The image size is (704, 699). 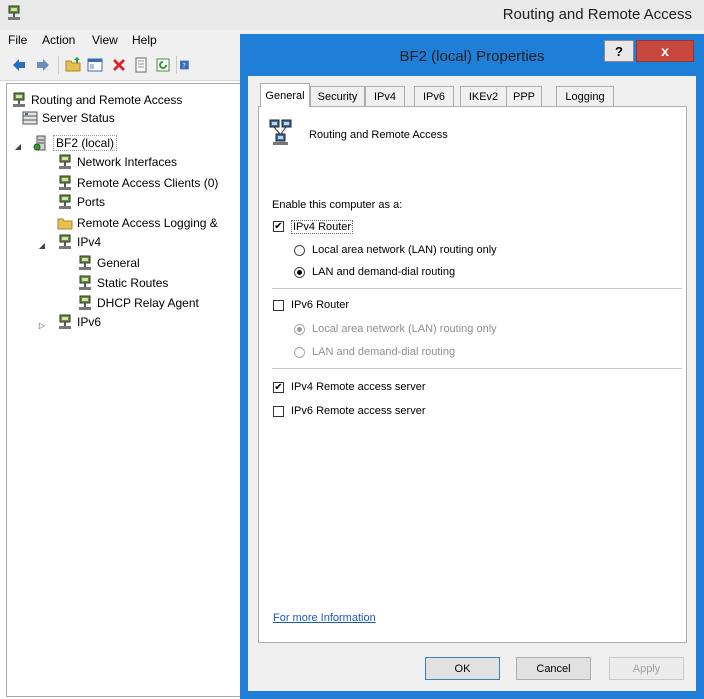 I want to click on help-icon: ?, so click(x=185, y=65).